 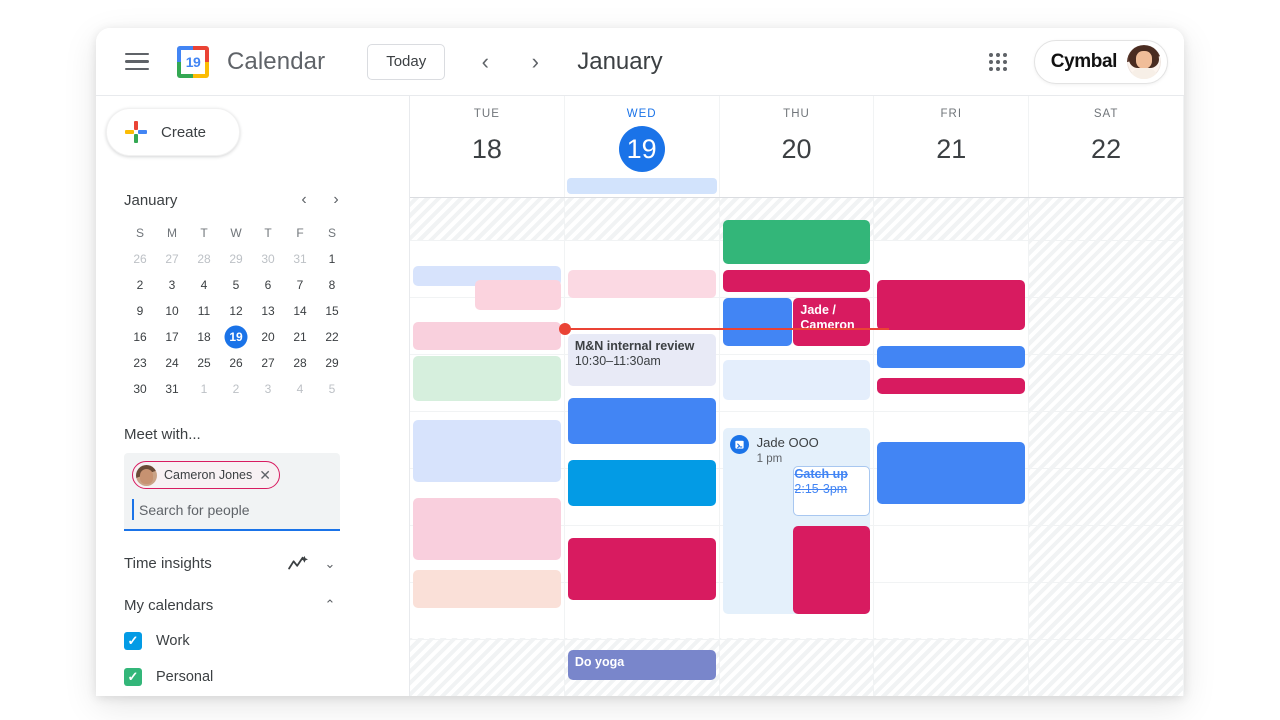 What do you see at coordinates (268, 337) in the screenshot?
I see `mini-calendar-day: 20` at bounding box center [268, 337].